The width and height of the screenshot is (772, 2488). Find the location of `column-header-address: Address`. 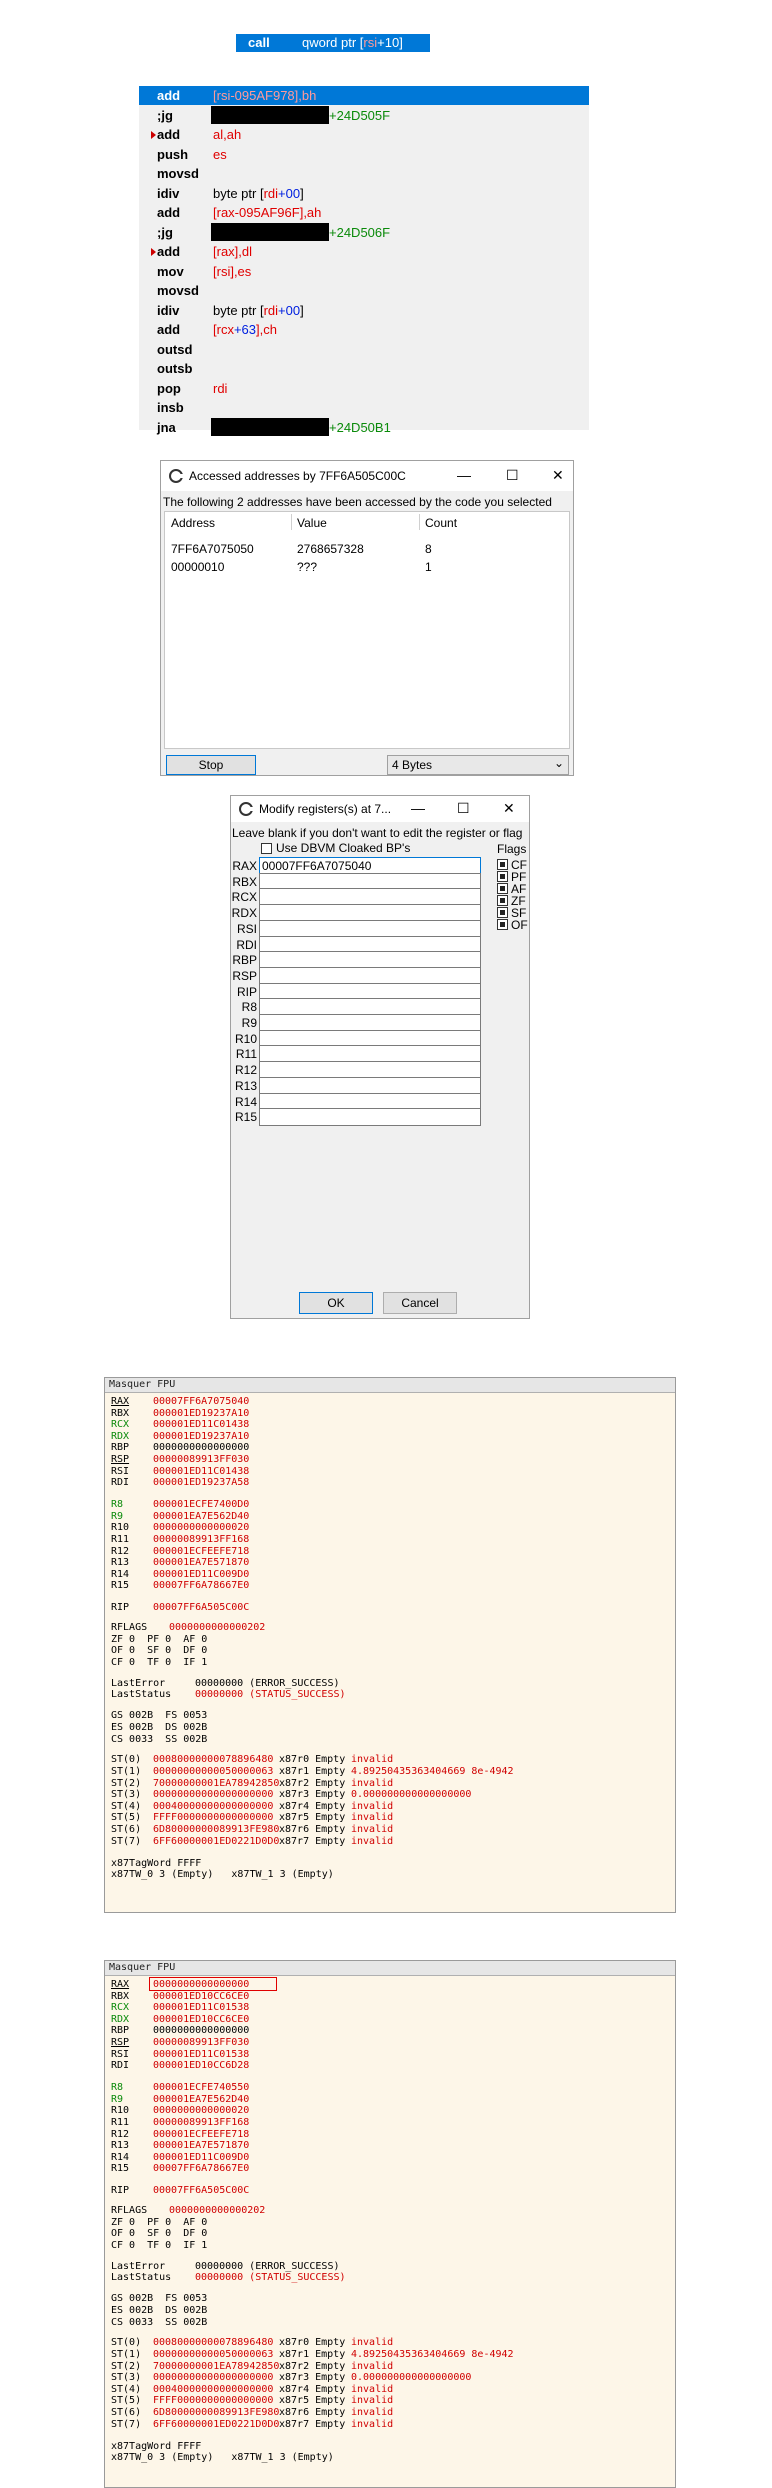

column-header-address: Address is located at coordinates (193, 523).